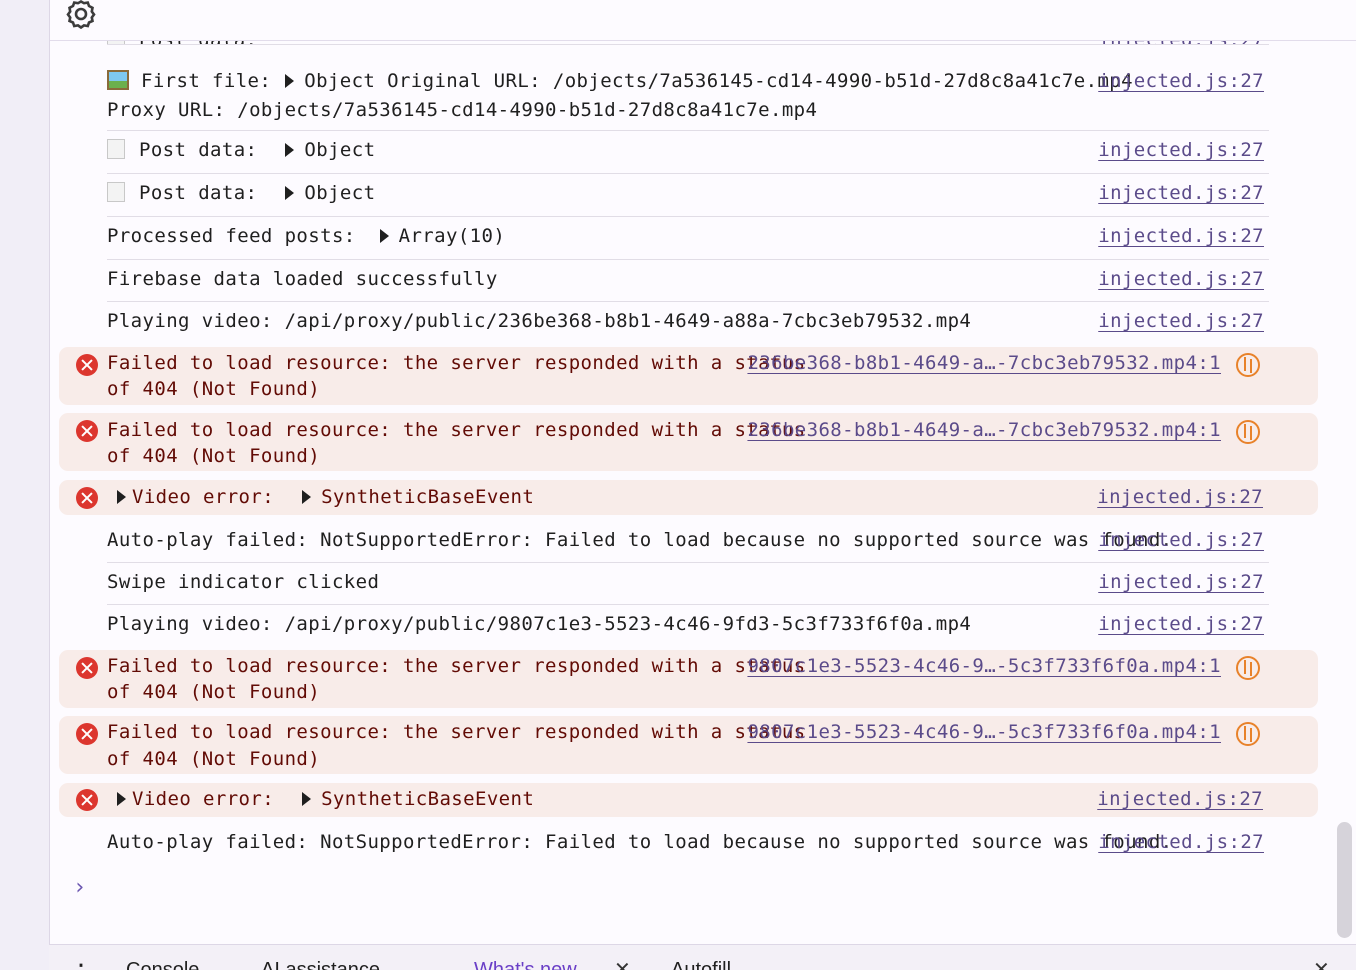 The width and height of the screenshot is (1356, 970). Describe the element at coordinates (320, 964) in the screenshot. I see `tab-ai-assistance: AI assistance` at that location.